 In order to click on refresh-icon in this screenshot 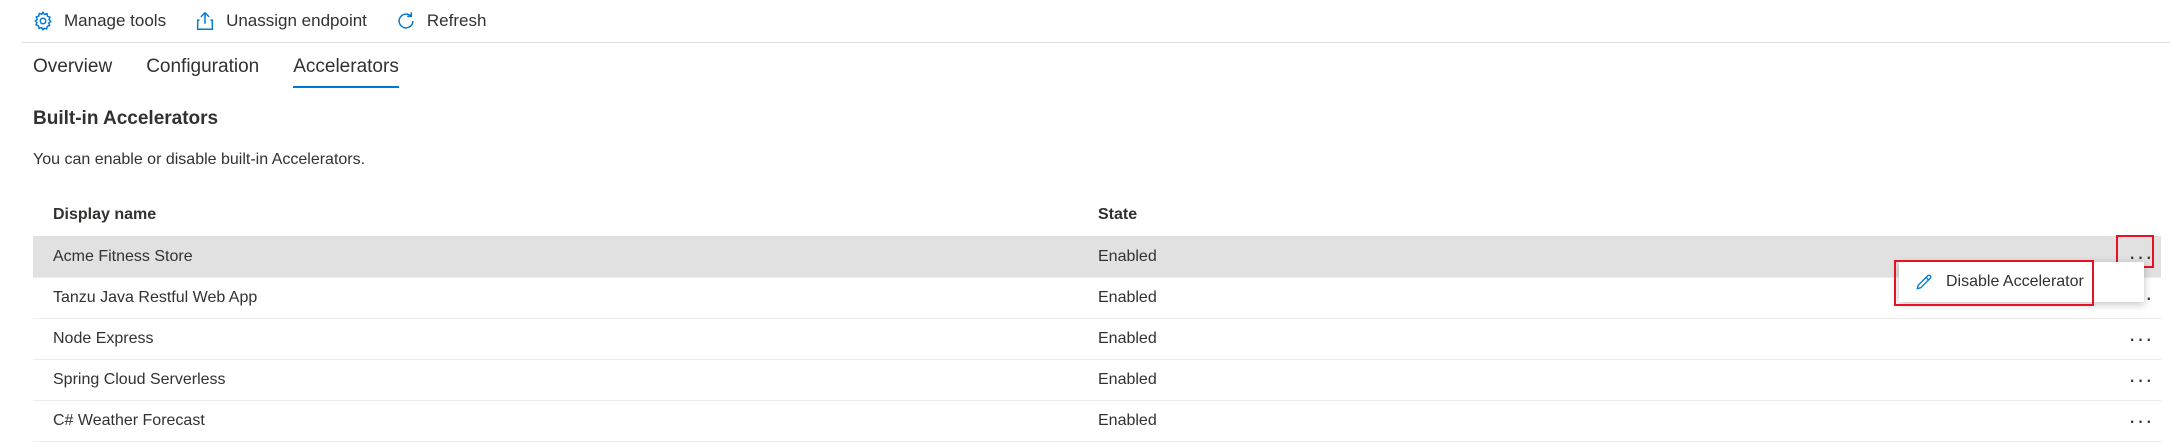, I will do `click(406, 20)`.